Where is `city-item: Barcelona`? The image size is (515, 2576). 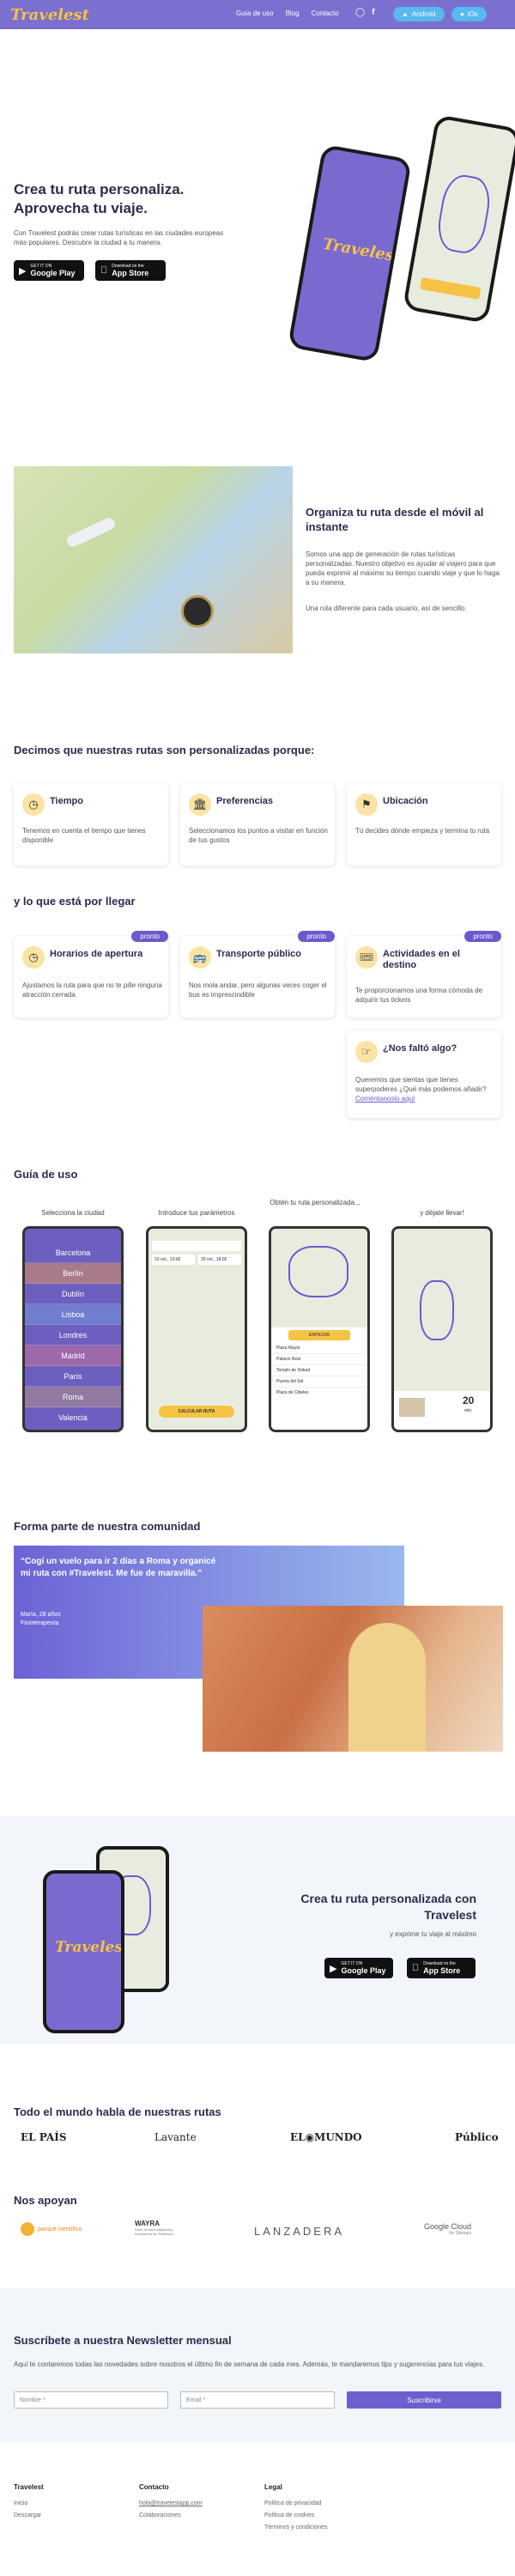 city-item: Barcelona is located at coordinates (73, 1252).